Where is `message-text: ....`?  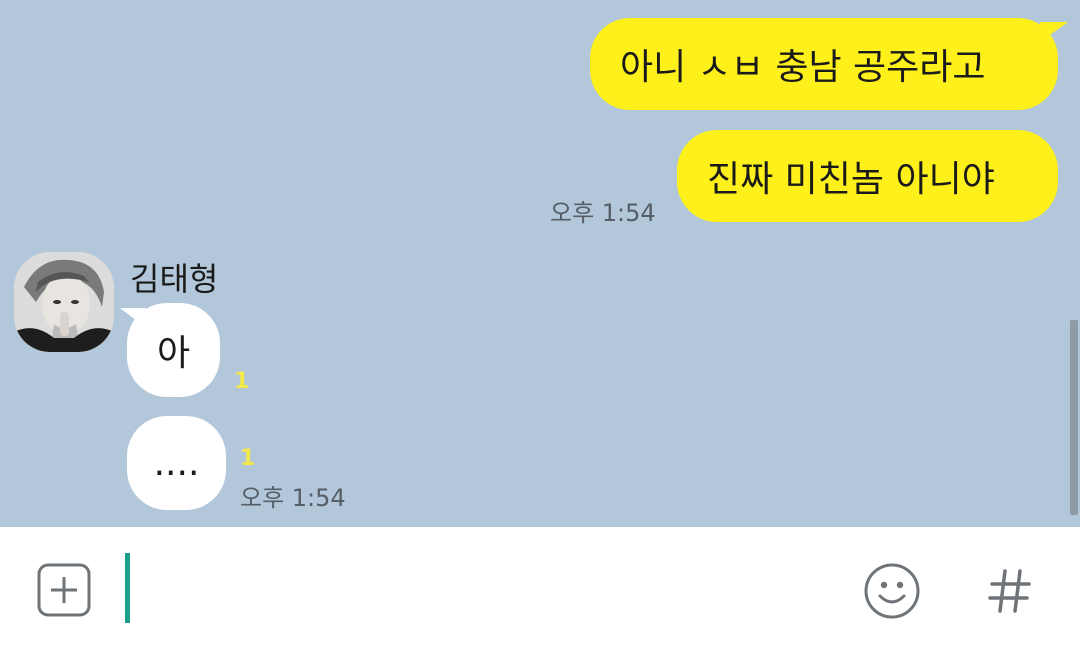
message-text: .... is located at coordinates (176, 463).